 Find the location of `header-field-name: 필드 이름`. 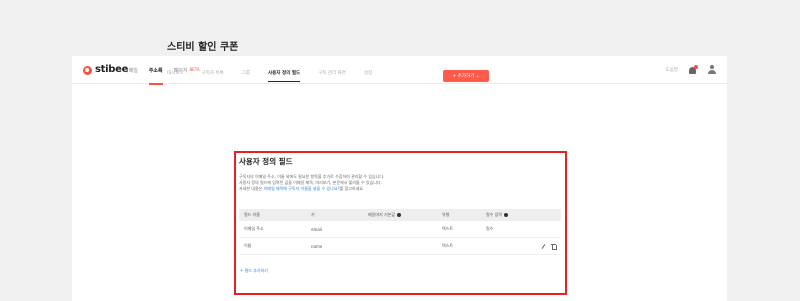

header-field-name: 필드 이름 is located at coordinates (252, 214).